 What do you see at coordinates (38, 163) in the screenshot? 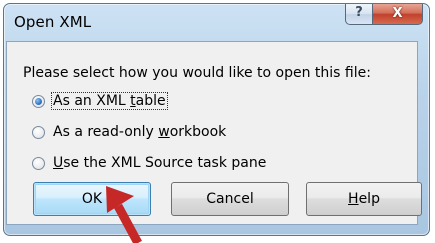
I see `radio-xml-source-pane` at bounding box center [38, 163].